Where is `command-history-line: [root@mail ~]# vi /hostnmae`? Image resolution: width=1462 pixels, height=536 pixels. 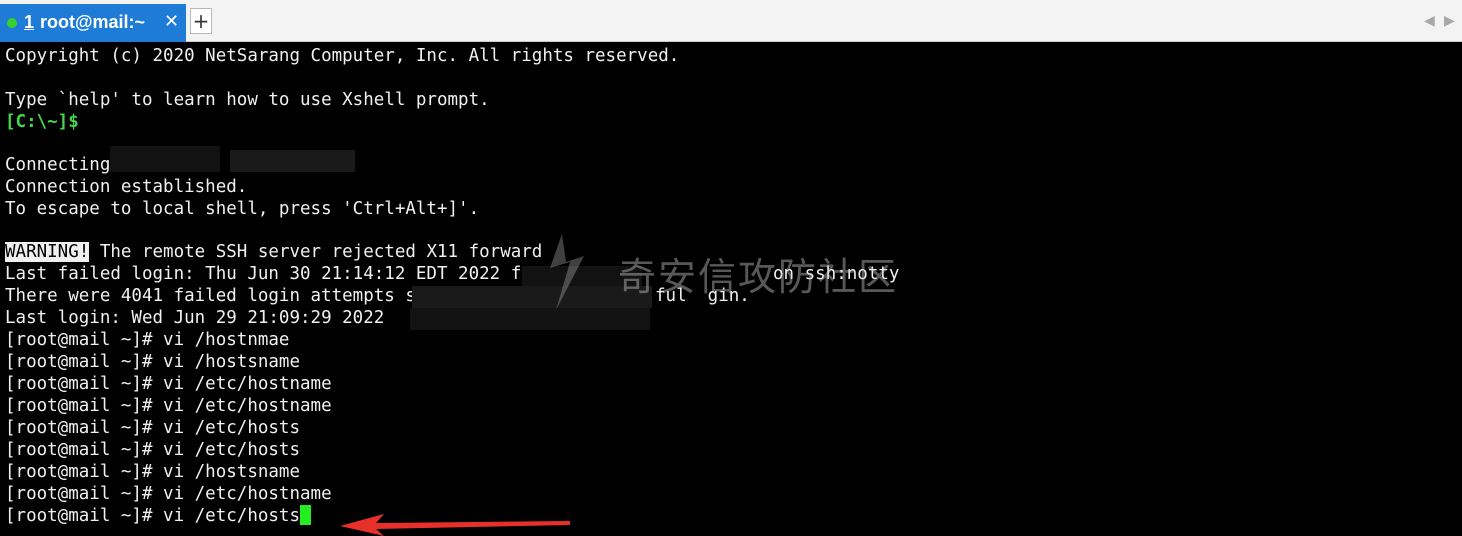
command-history-line: [root@mail ~]# vi /hostnmae is located at coordinates (147, 340).